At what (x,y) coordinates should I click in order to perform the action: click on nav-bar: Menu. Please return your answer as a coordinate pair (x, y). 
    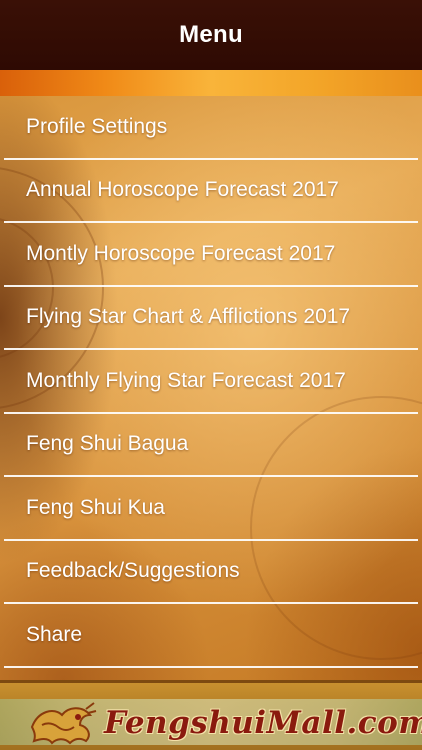
    Looking at the image, I should click on (211, 35).